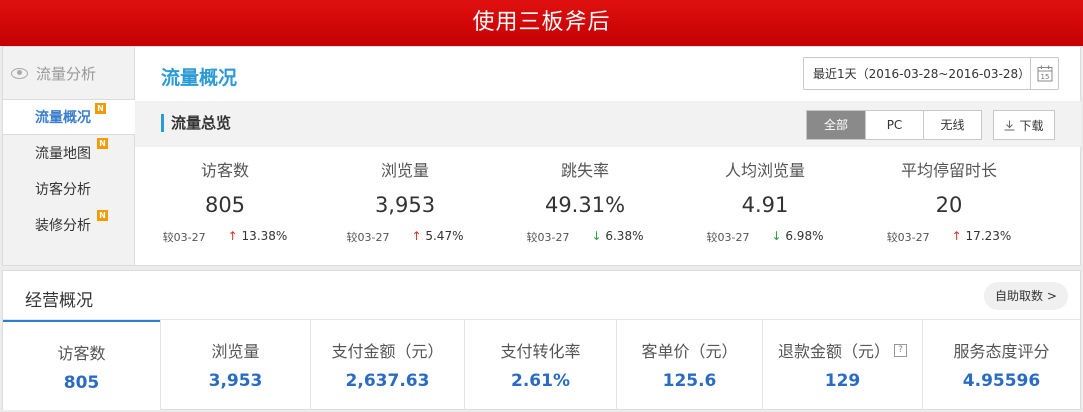 The image size is (1083, 412). What do you see at coordinates (608, 124) in the screenshot?
I see `section-header: 流量总览 全部 PC 无线 下载` at bounding box center [608, 124].